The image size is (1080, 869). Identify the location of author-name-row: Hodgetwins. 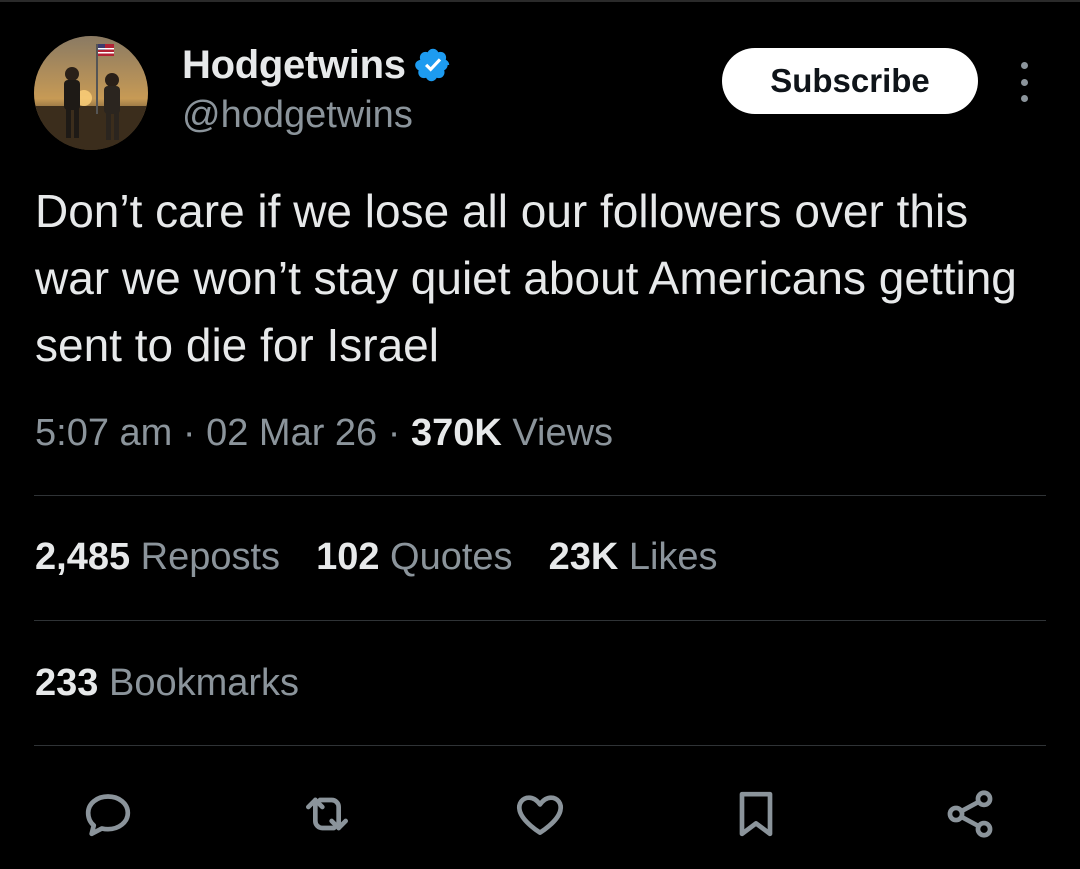
(317, 65).